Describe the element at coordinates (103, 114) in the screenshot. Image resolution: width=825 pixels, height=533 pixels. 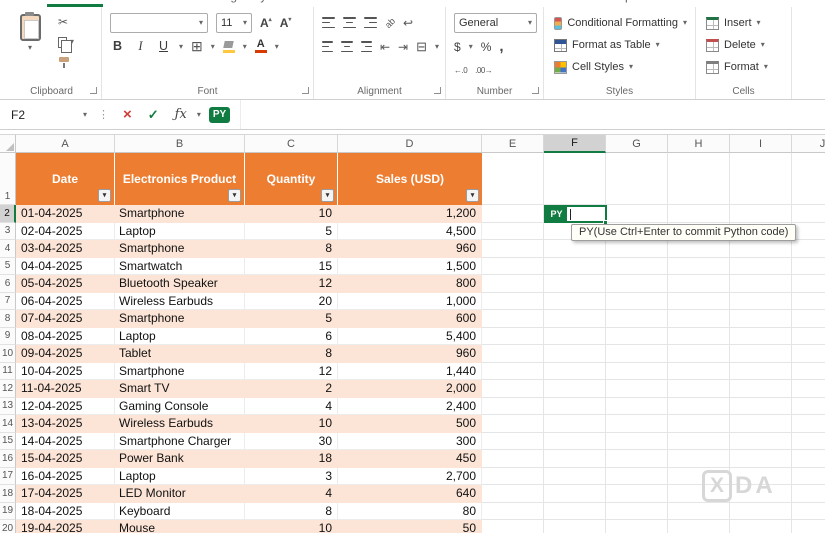
I see `name-box-resizer-icon` at that location.